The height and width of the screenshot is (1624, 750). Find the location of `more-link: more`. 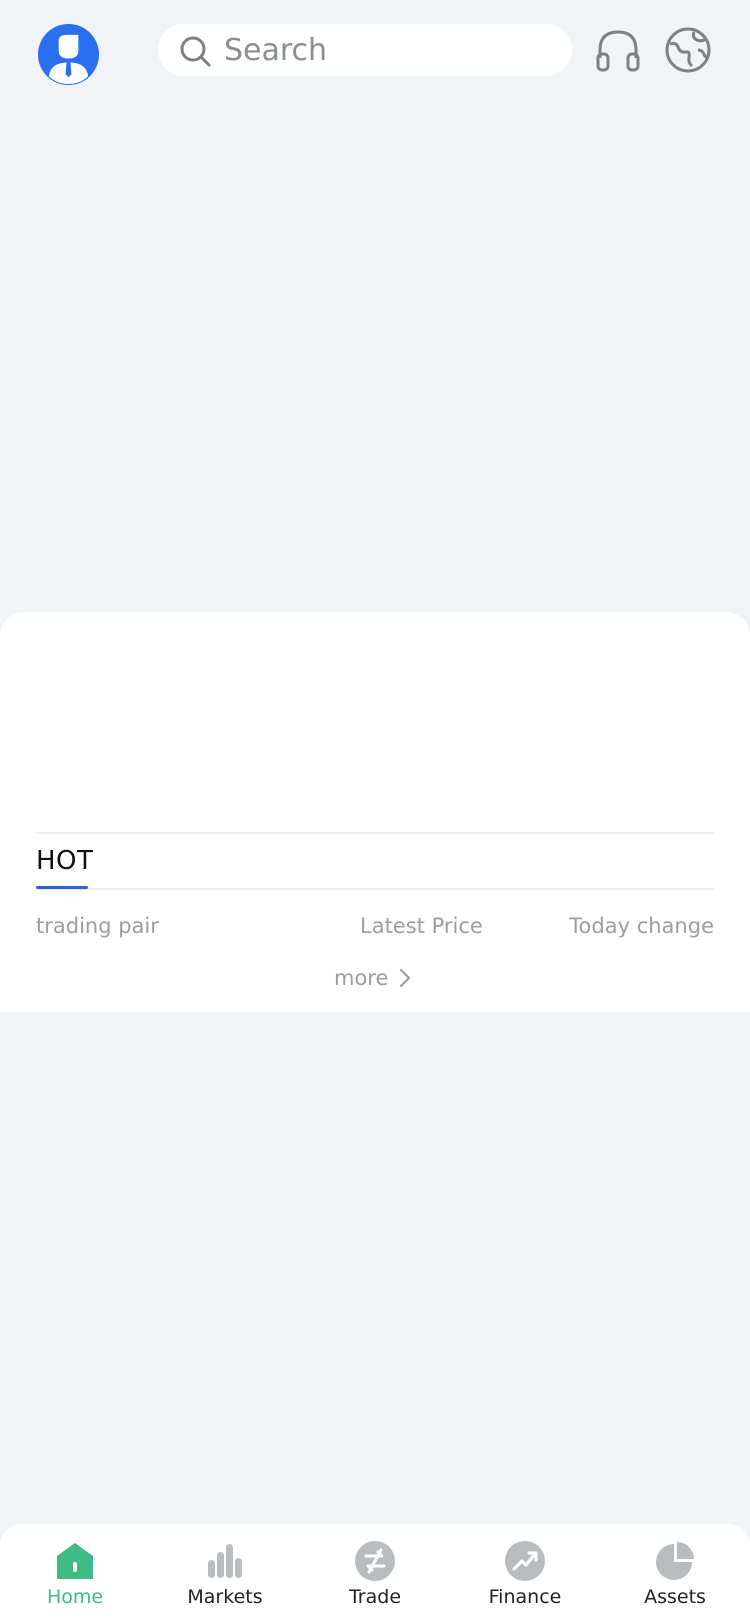

more-link: more is located at coordinates (373, 978).